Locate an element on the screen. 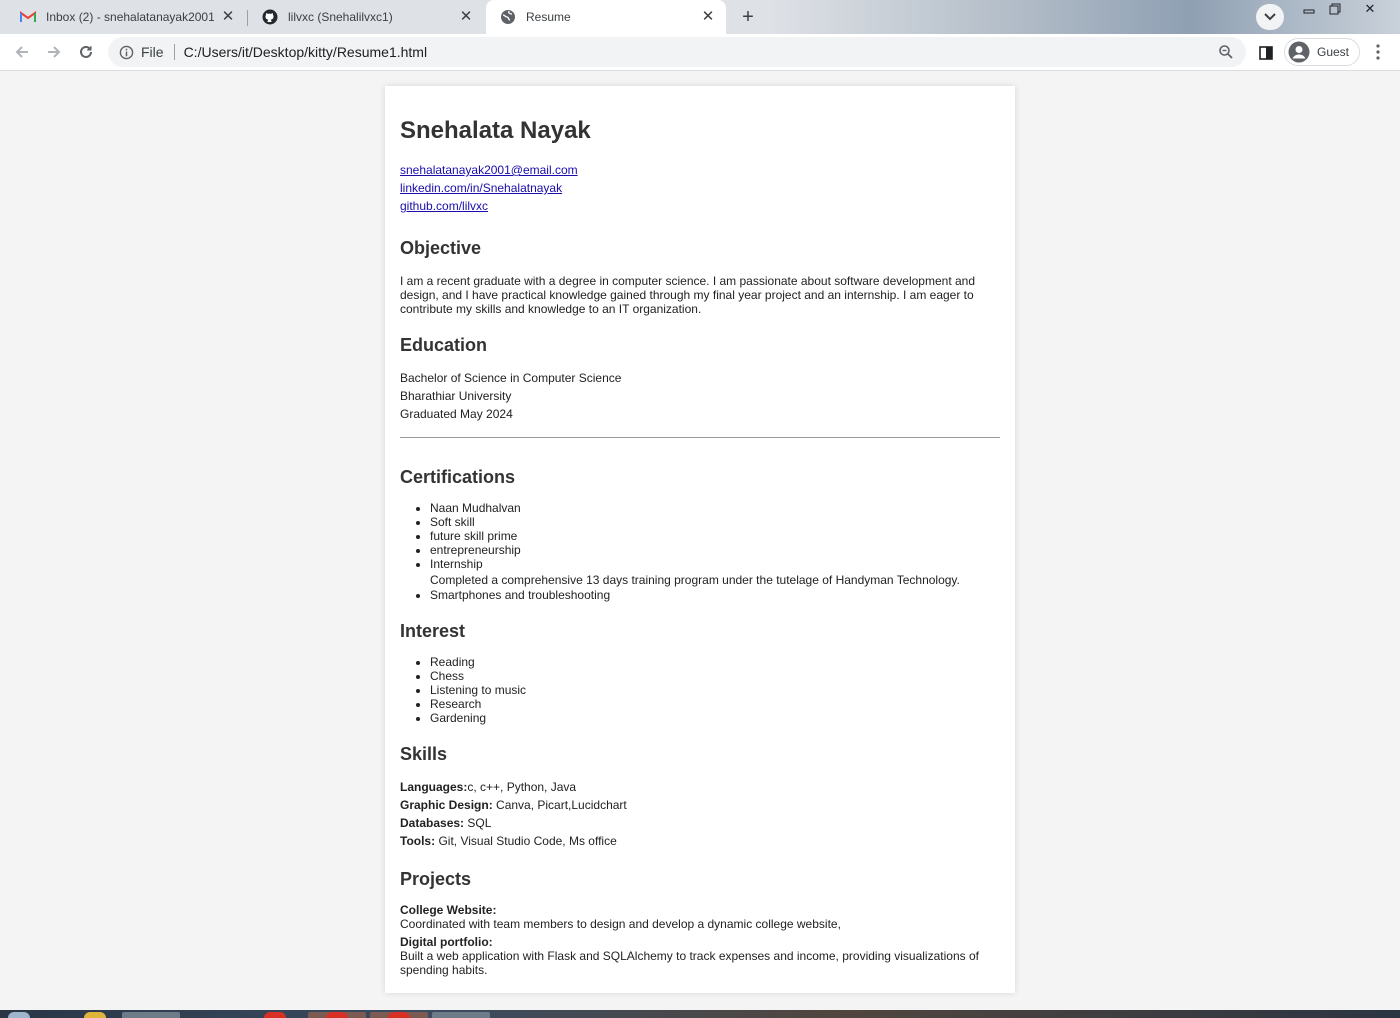 The width and height of the screenshot is (1400, 1018). new-tab-button: + is located at coordinates (748, 17).